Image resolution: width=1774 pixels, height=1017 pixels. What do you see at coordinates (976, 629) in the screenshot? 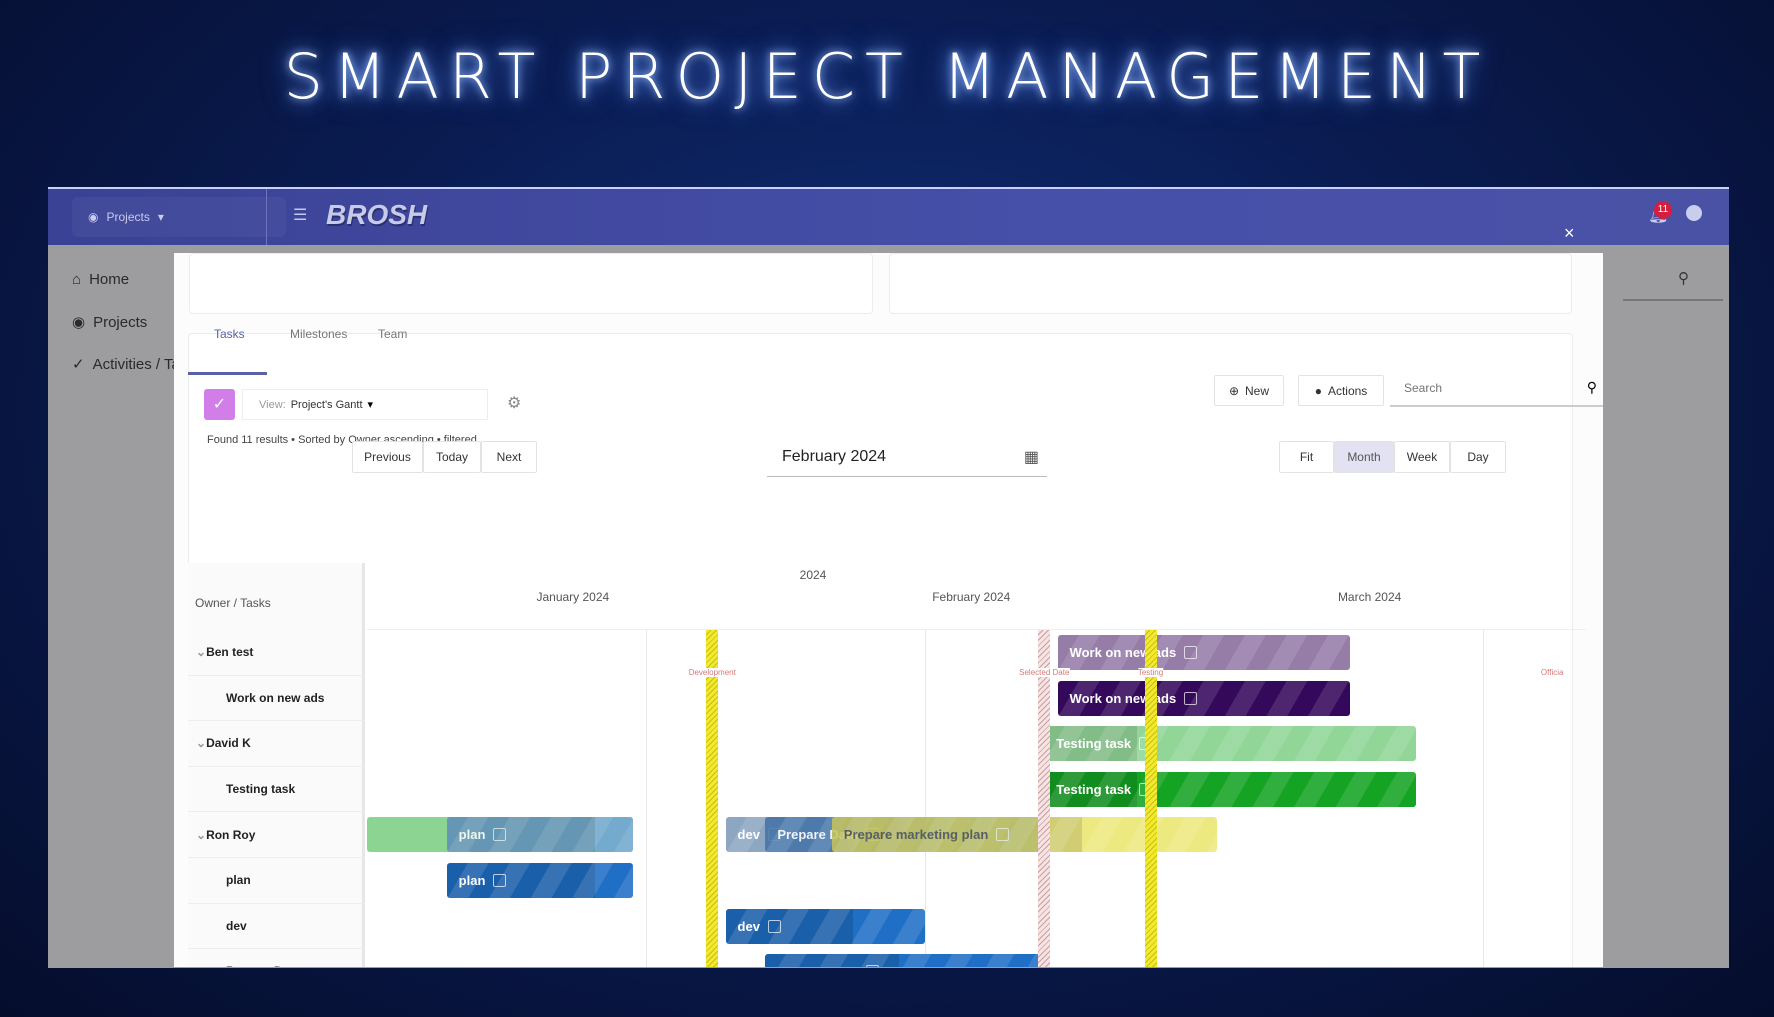
I see `header-divider` at bounding box center [976, 629].